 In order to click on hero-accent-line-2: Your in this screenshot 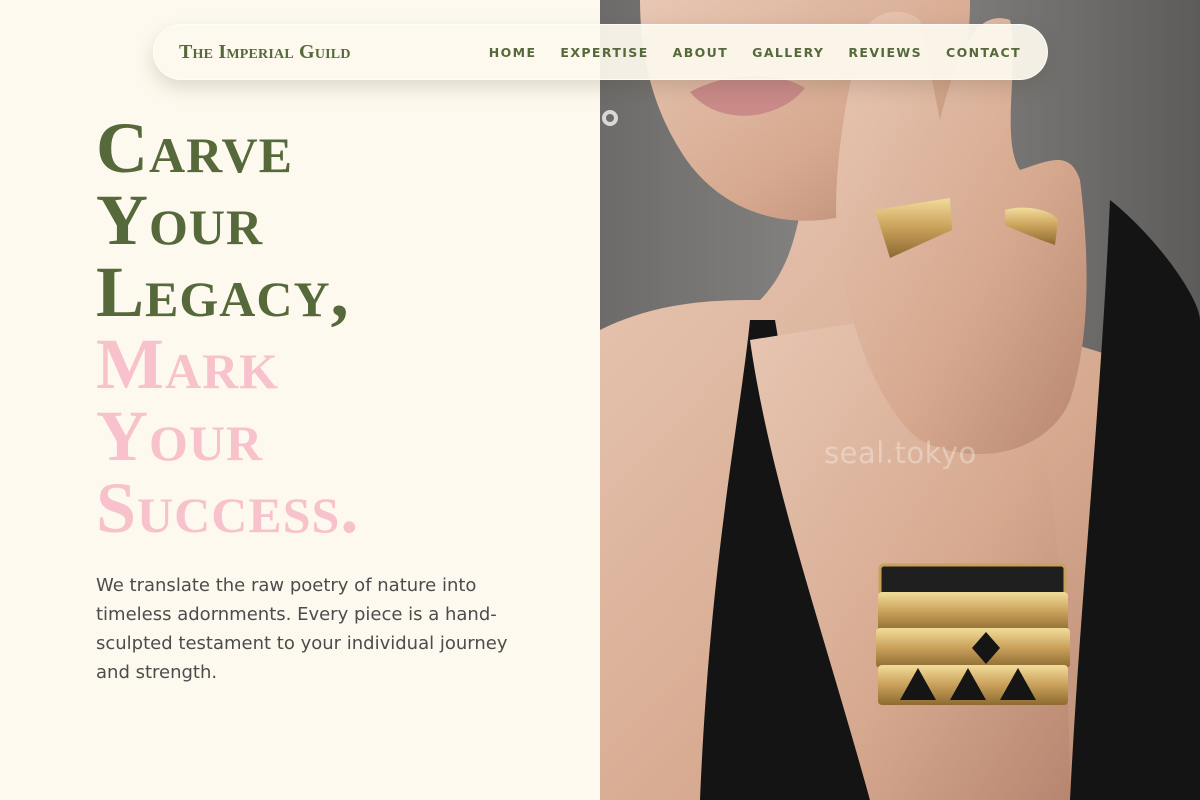, I will do `click(180, 436)`.